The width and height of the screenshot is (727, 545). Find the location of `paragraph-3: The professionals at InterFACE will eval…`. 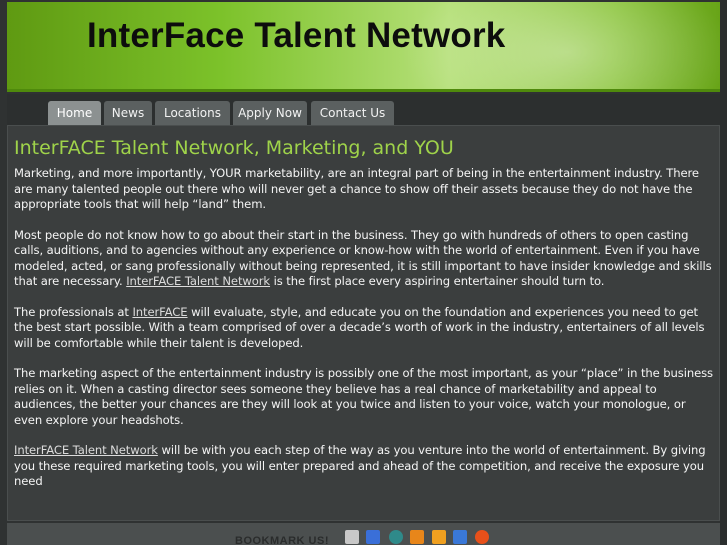

paragraph-3: The professionals at InterFACE will eval… is located at coordinates (363, 328).